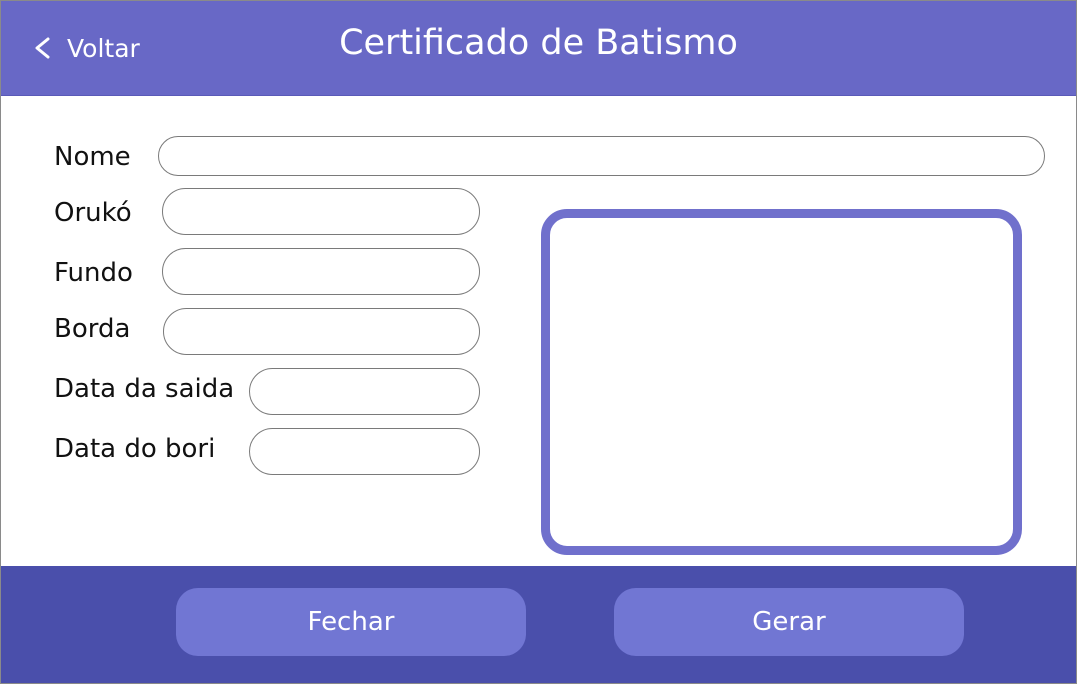 The image size is (1077, 684). I want to click on name-input, so click(601, 156).